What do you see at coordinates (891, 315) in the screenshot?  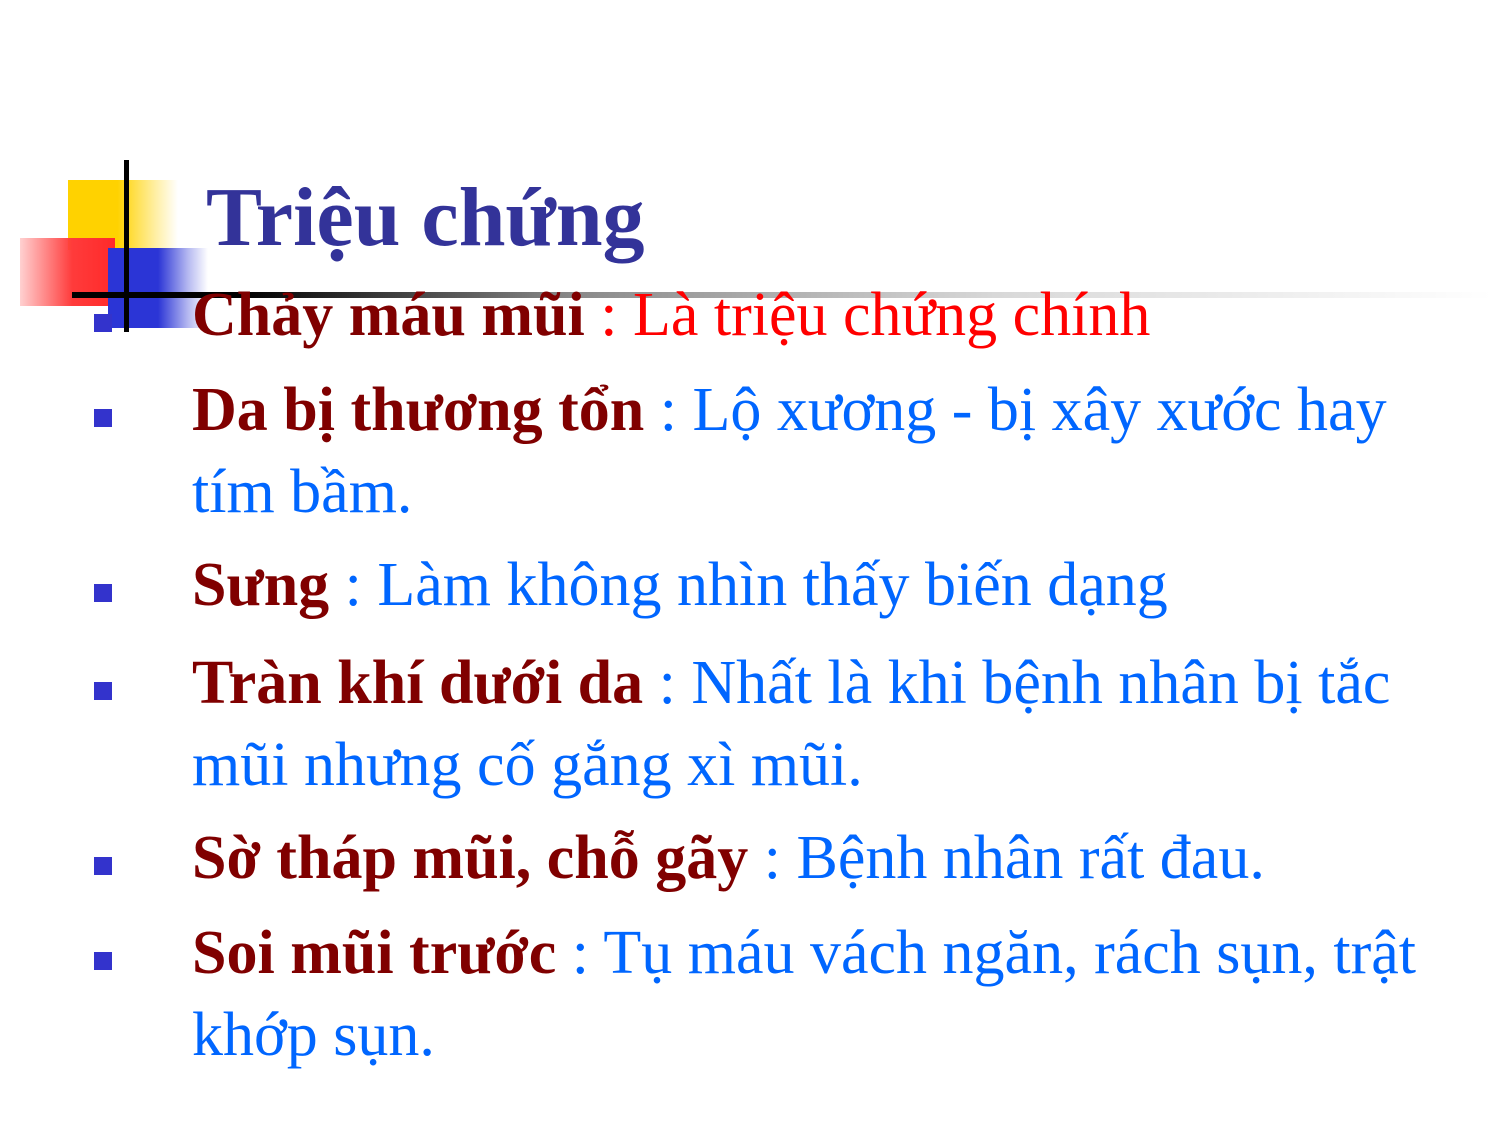 I see `item-description: Là triệu chứng chính` at bounding box center [891, 315].